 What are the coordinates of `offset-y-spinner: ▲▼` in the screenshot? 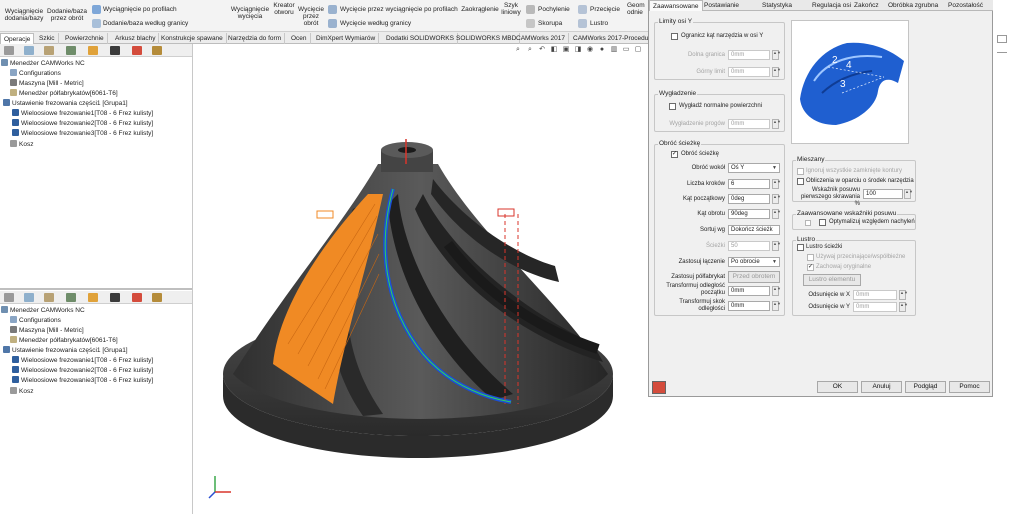 It's located at (903, 307).